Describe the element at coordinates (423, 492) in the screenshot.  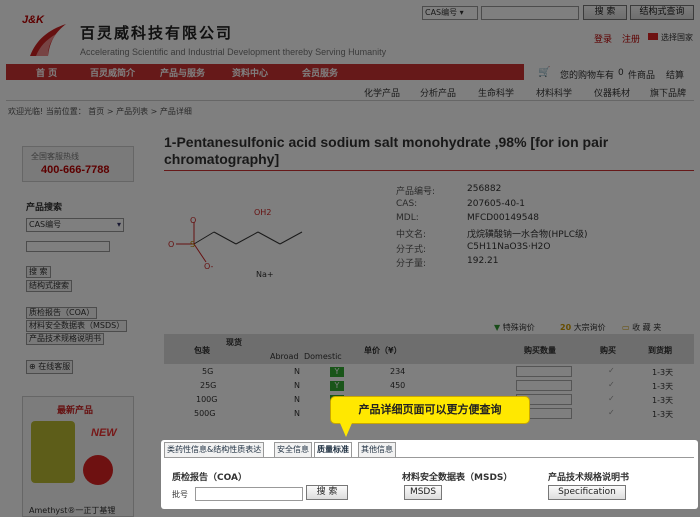
I see `msds-button: MSDS` at that location.